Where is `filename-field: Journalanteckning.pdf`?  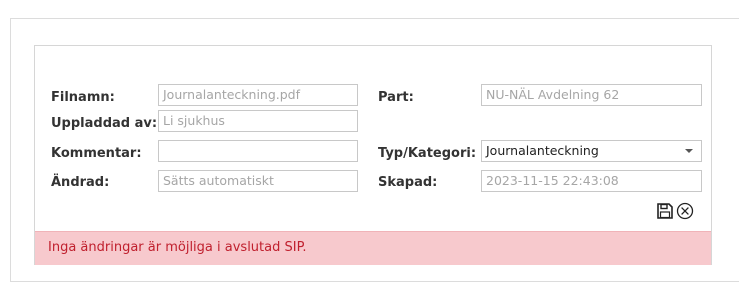
filename-field: Journalanteckning.pdf is located at coordinates (258, 95).